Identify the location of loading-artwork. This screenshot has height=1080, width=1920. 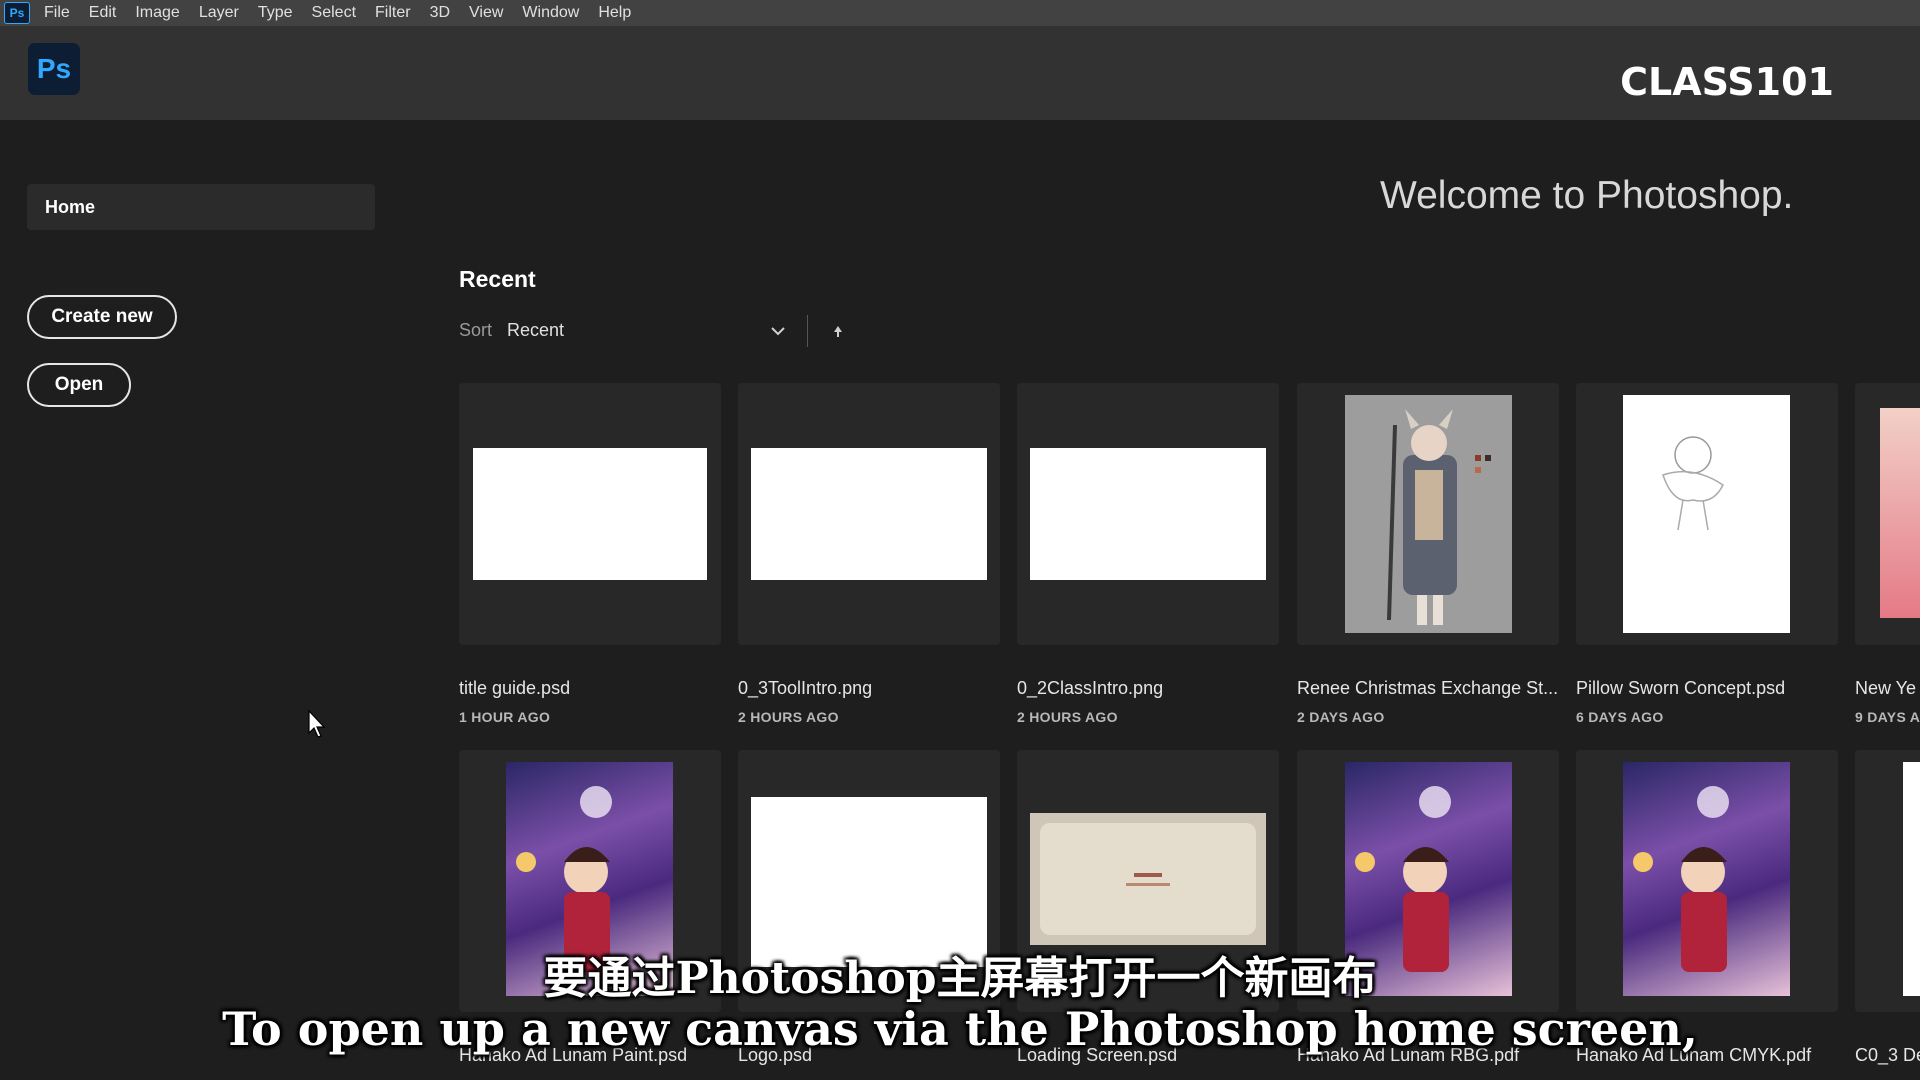
(1148, 879).